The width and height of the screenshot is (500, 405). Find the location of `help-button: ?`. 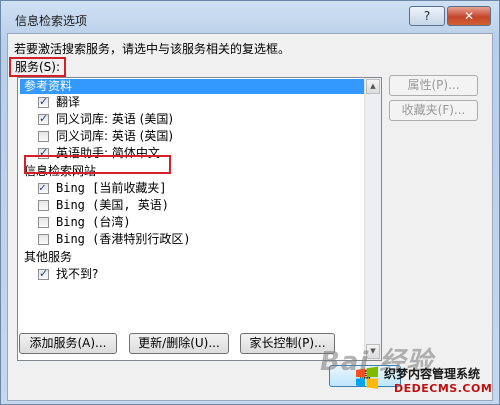

help-button: ? is located at coordinates (427, 16).